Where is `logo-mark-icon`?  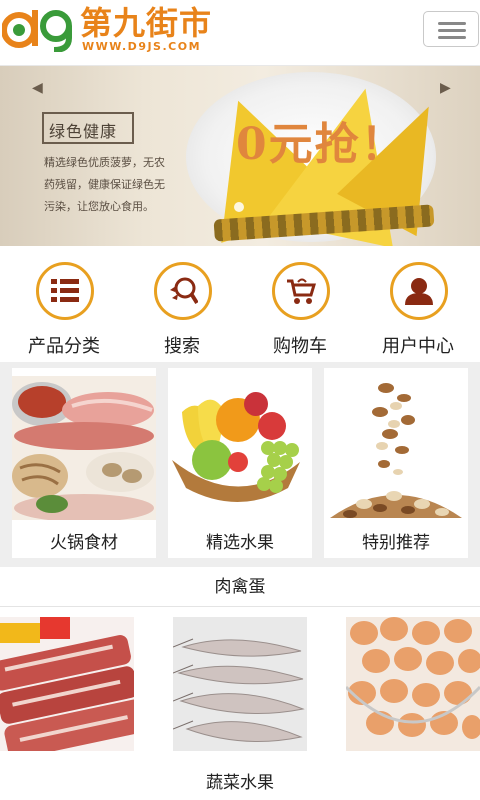
logo-mark-icon is located at coordinates (37, 31).